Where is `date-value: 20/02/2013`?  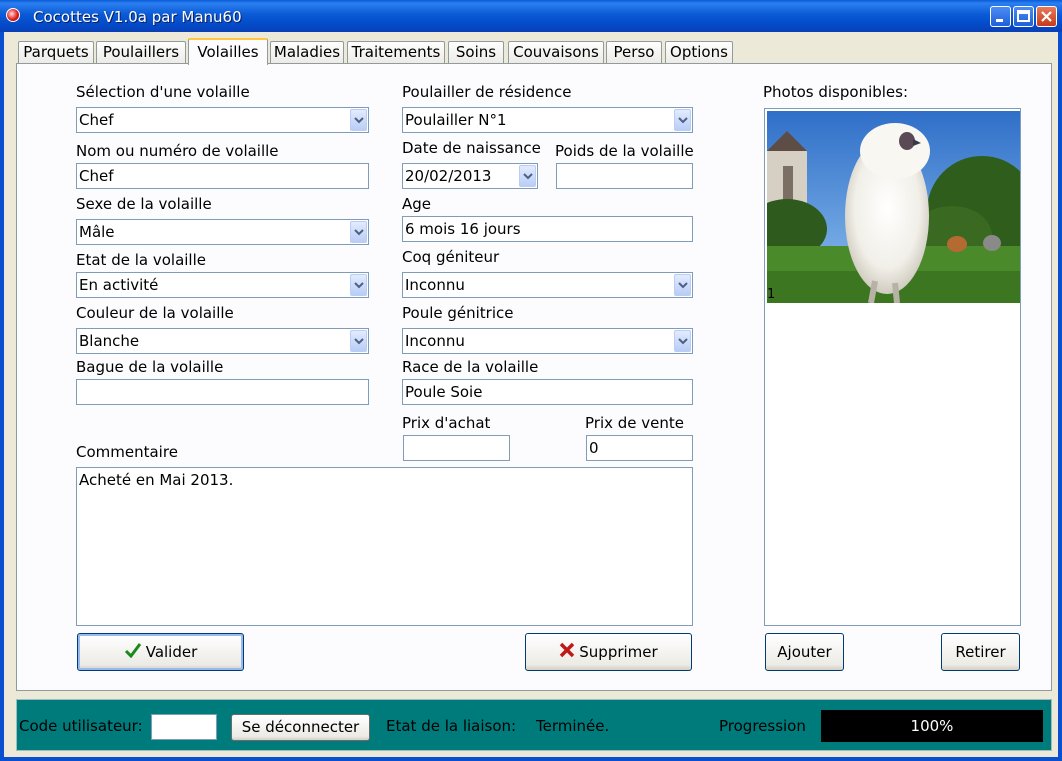 date-value: 20/02/2013 is located at coordinates (448, 176).